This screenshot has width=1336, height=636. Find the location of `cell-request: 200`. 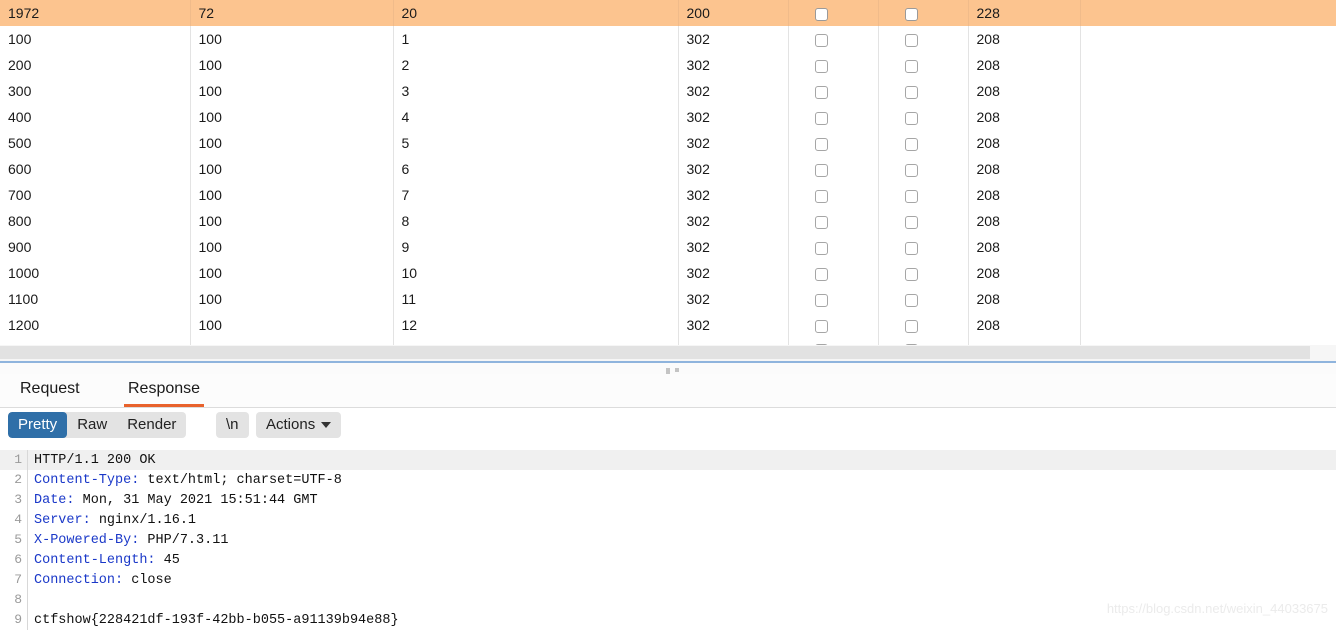

cell-request: 200 is located at coordinates (95, 65).